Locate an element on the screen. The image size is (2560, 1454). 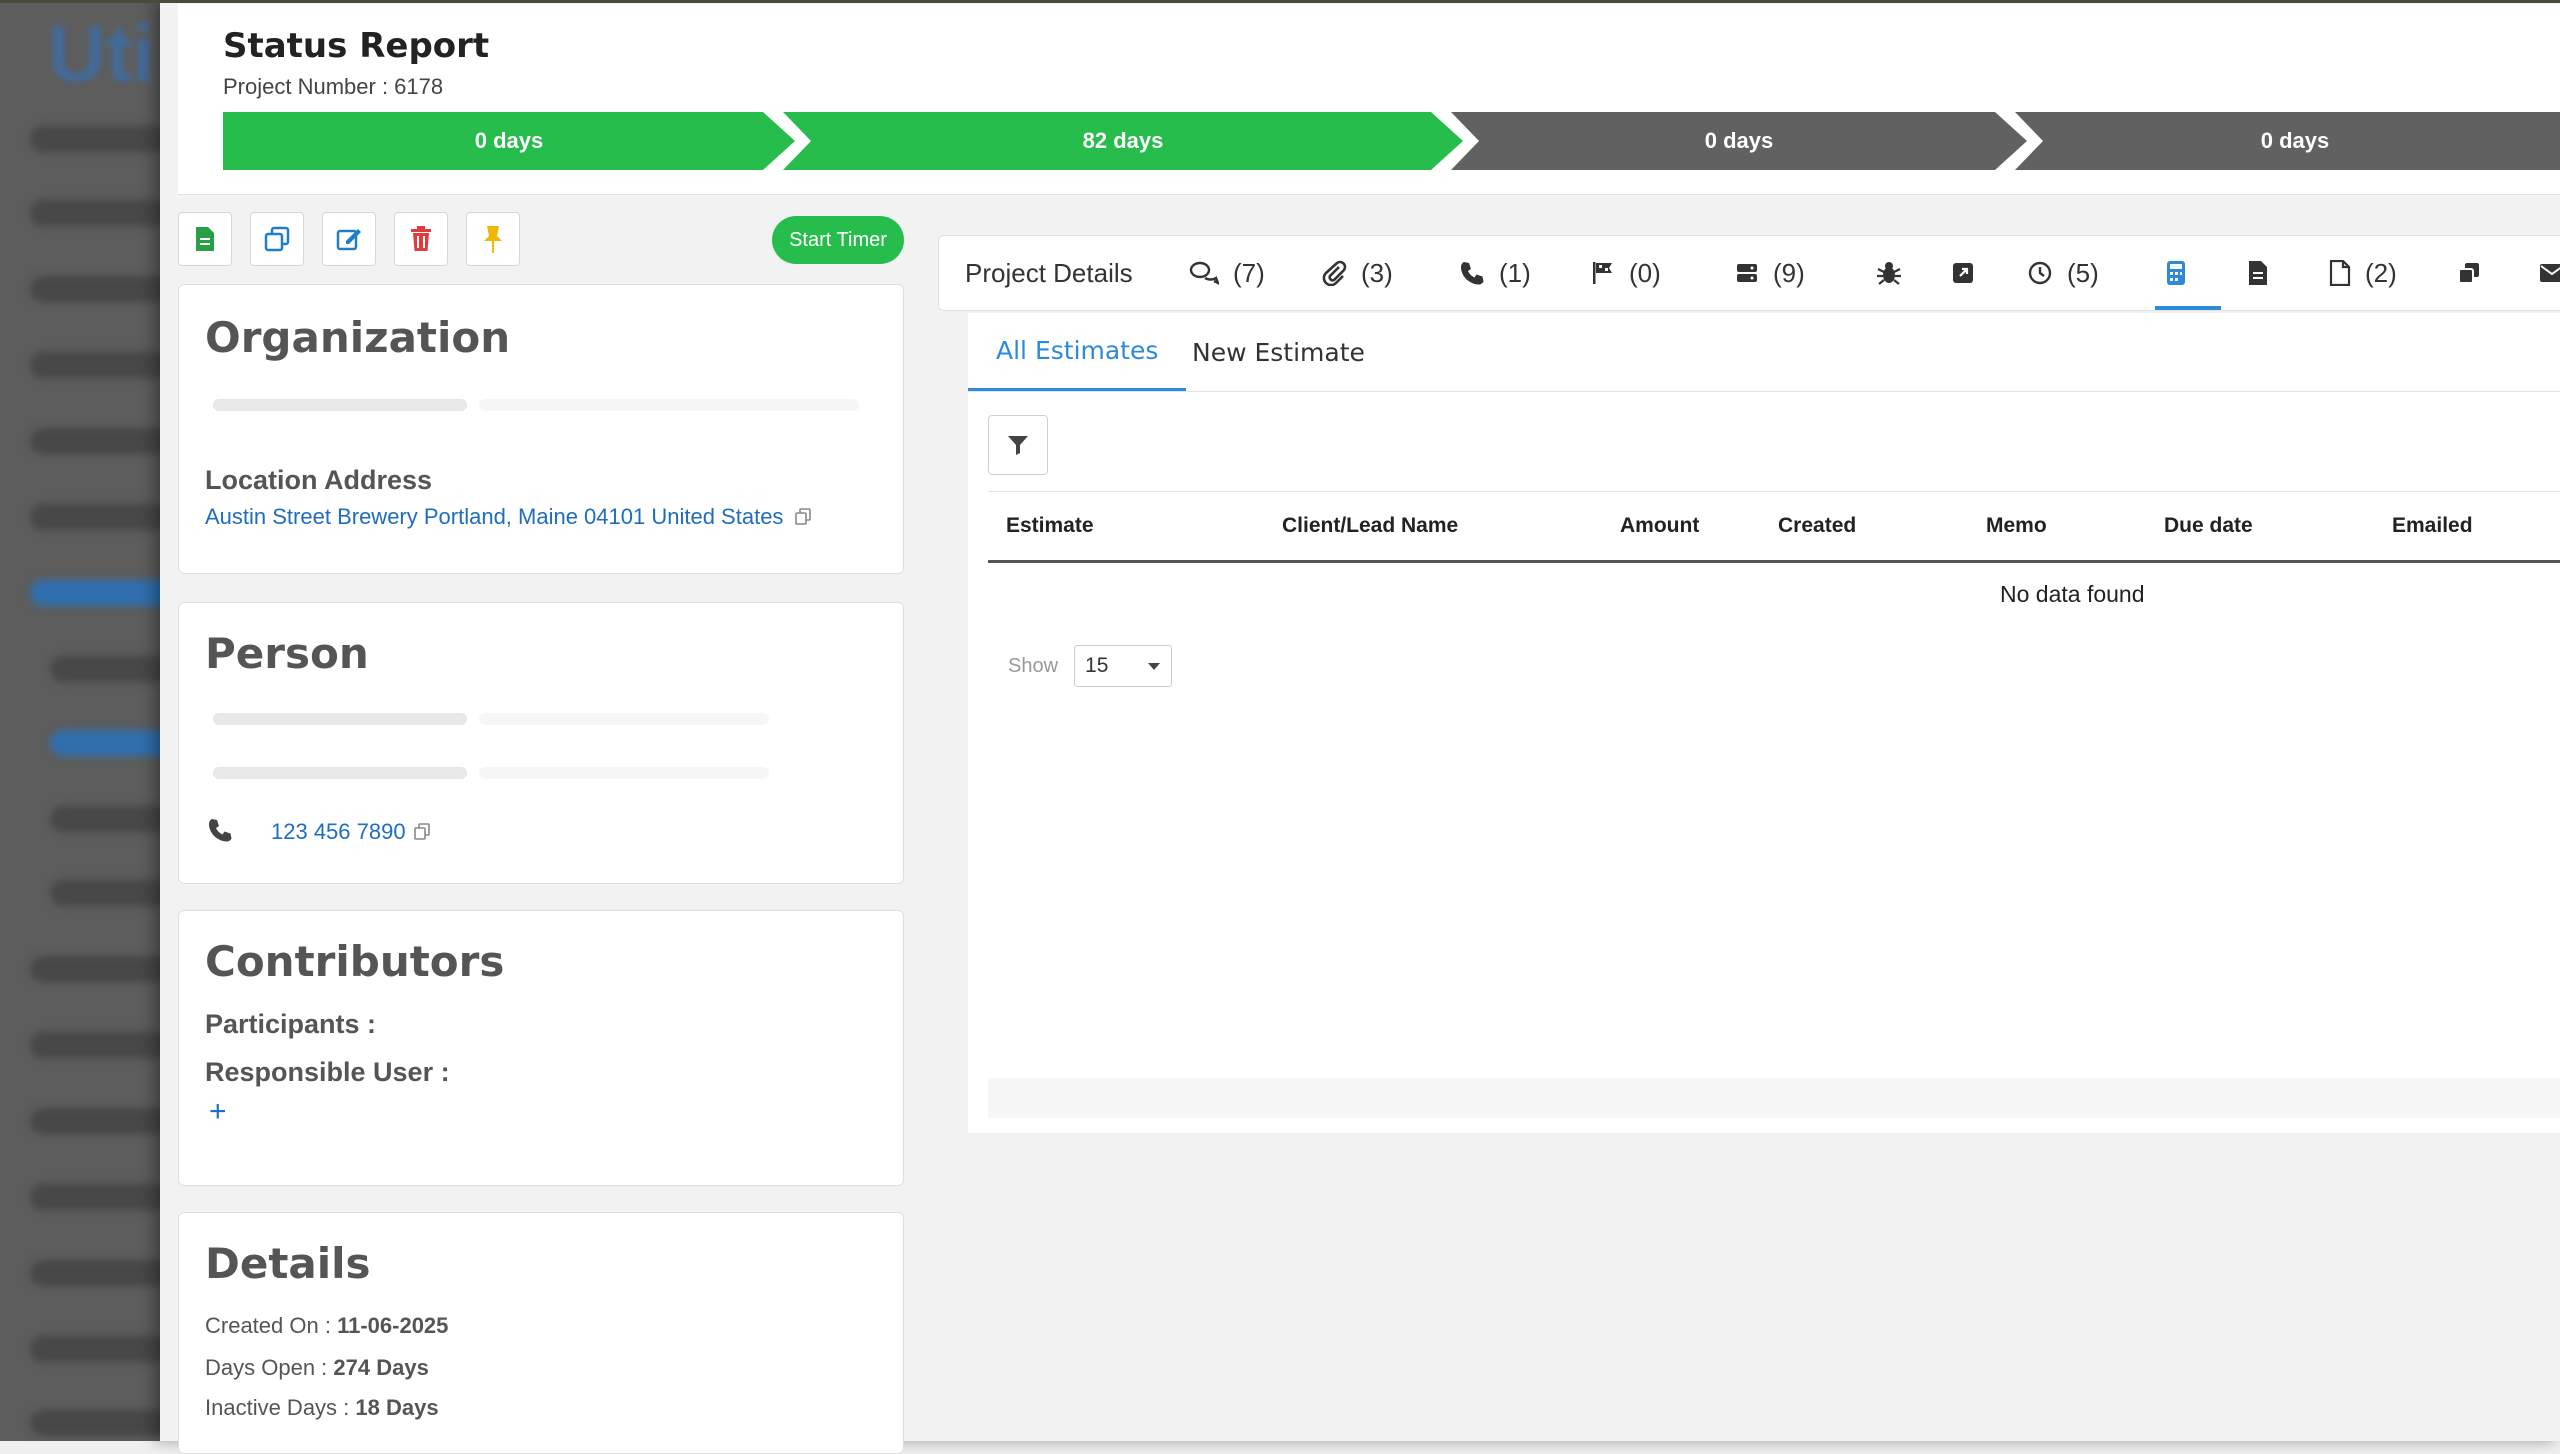
tab-attachments: (3) is located at coordinates (1357, 273).